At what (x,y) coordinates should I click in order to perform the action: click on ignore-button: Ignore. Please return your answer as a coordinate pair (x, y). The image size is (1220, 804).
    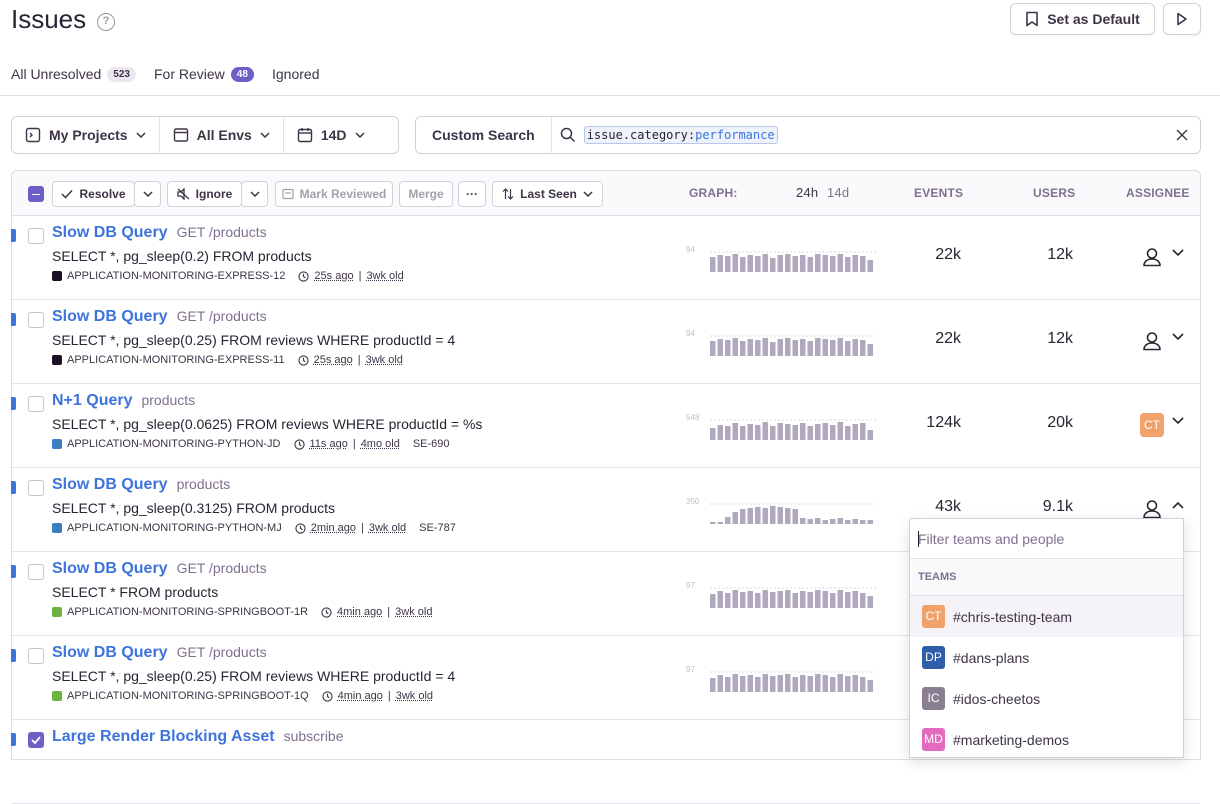
    Looking at the image, I should click on (204, 194).